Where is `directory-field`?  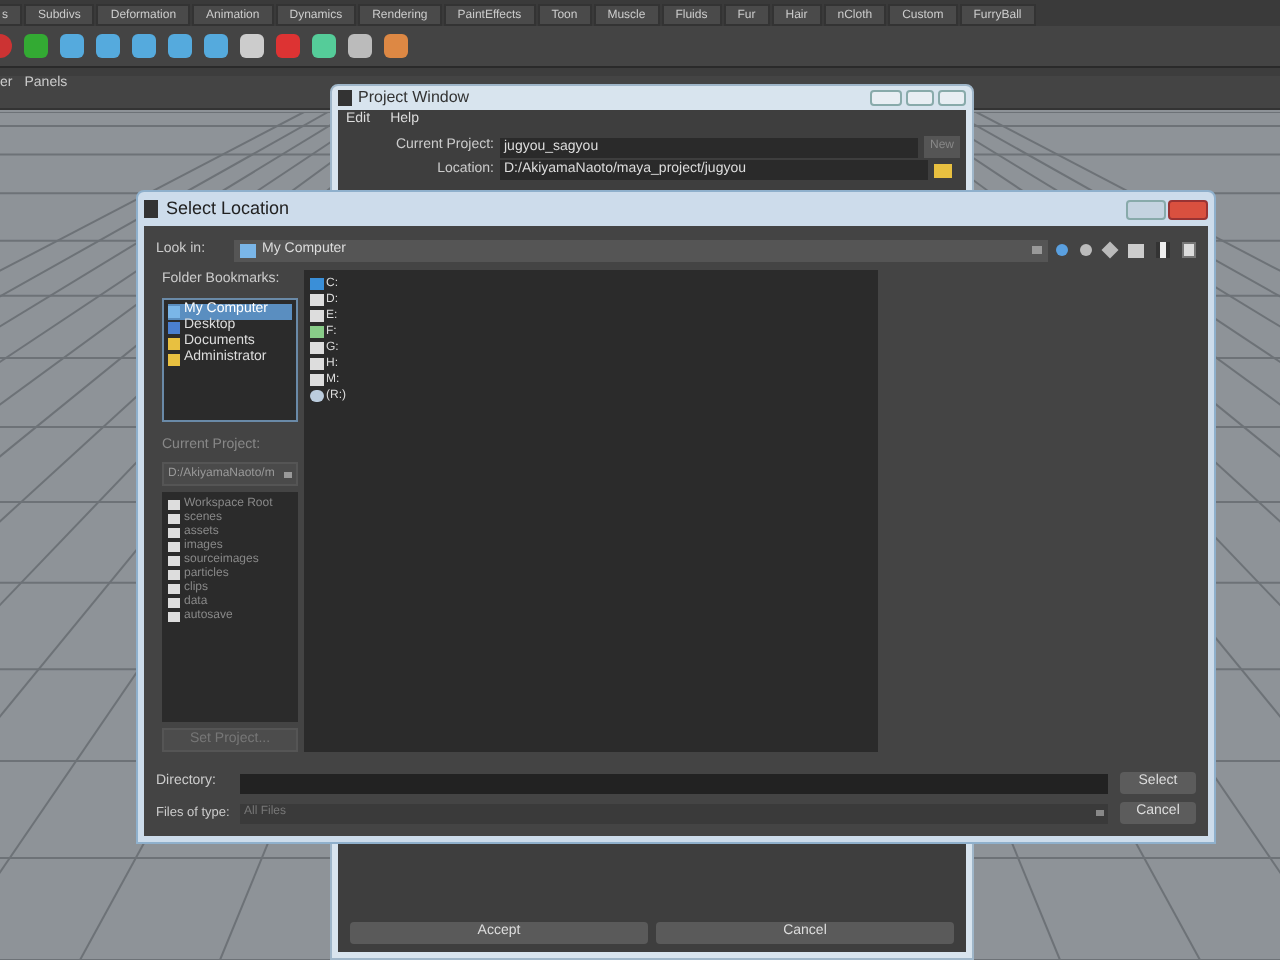
directory-field is located at coordinates (674, 783).